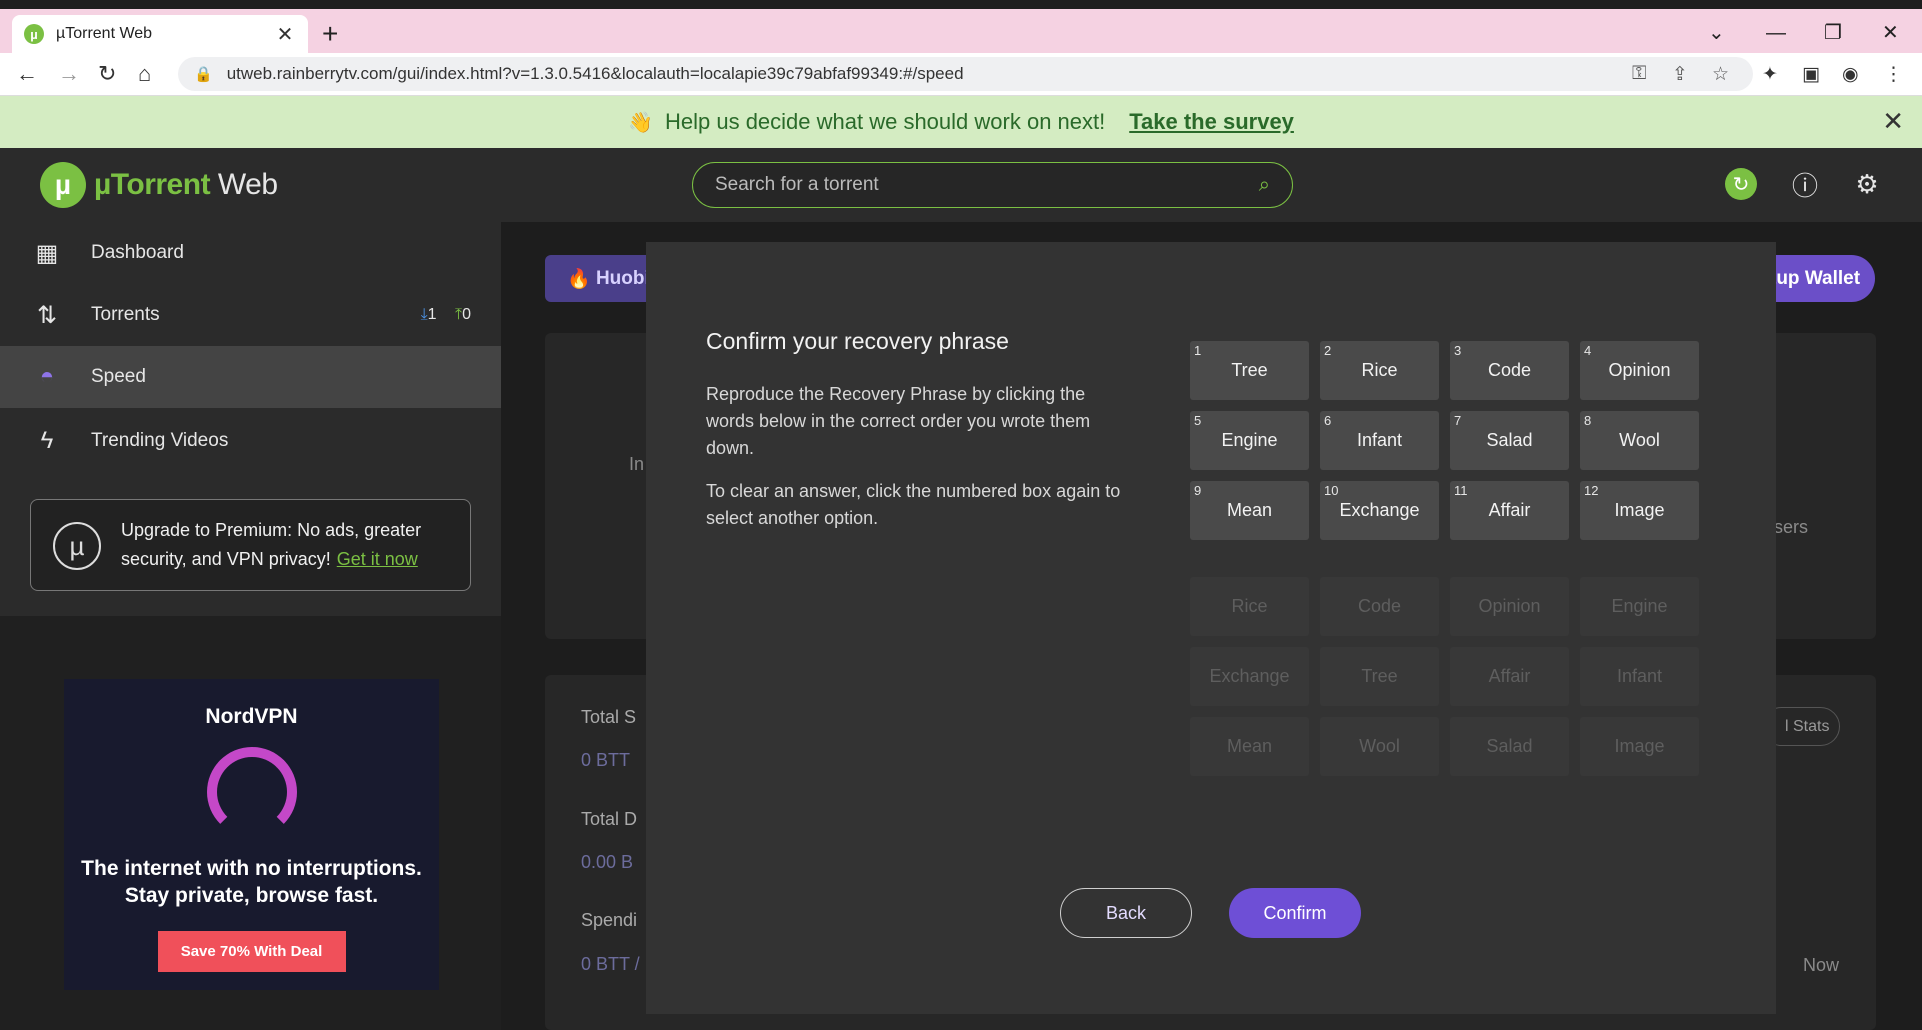 Image resolution: width=1922 pixels, height=1030 pixels. I want to click on sidebar-item-label: Torrents, so click(125, 314).